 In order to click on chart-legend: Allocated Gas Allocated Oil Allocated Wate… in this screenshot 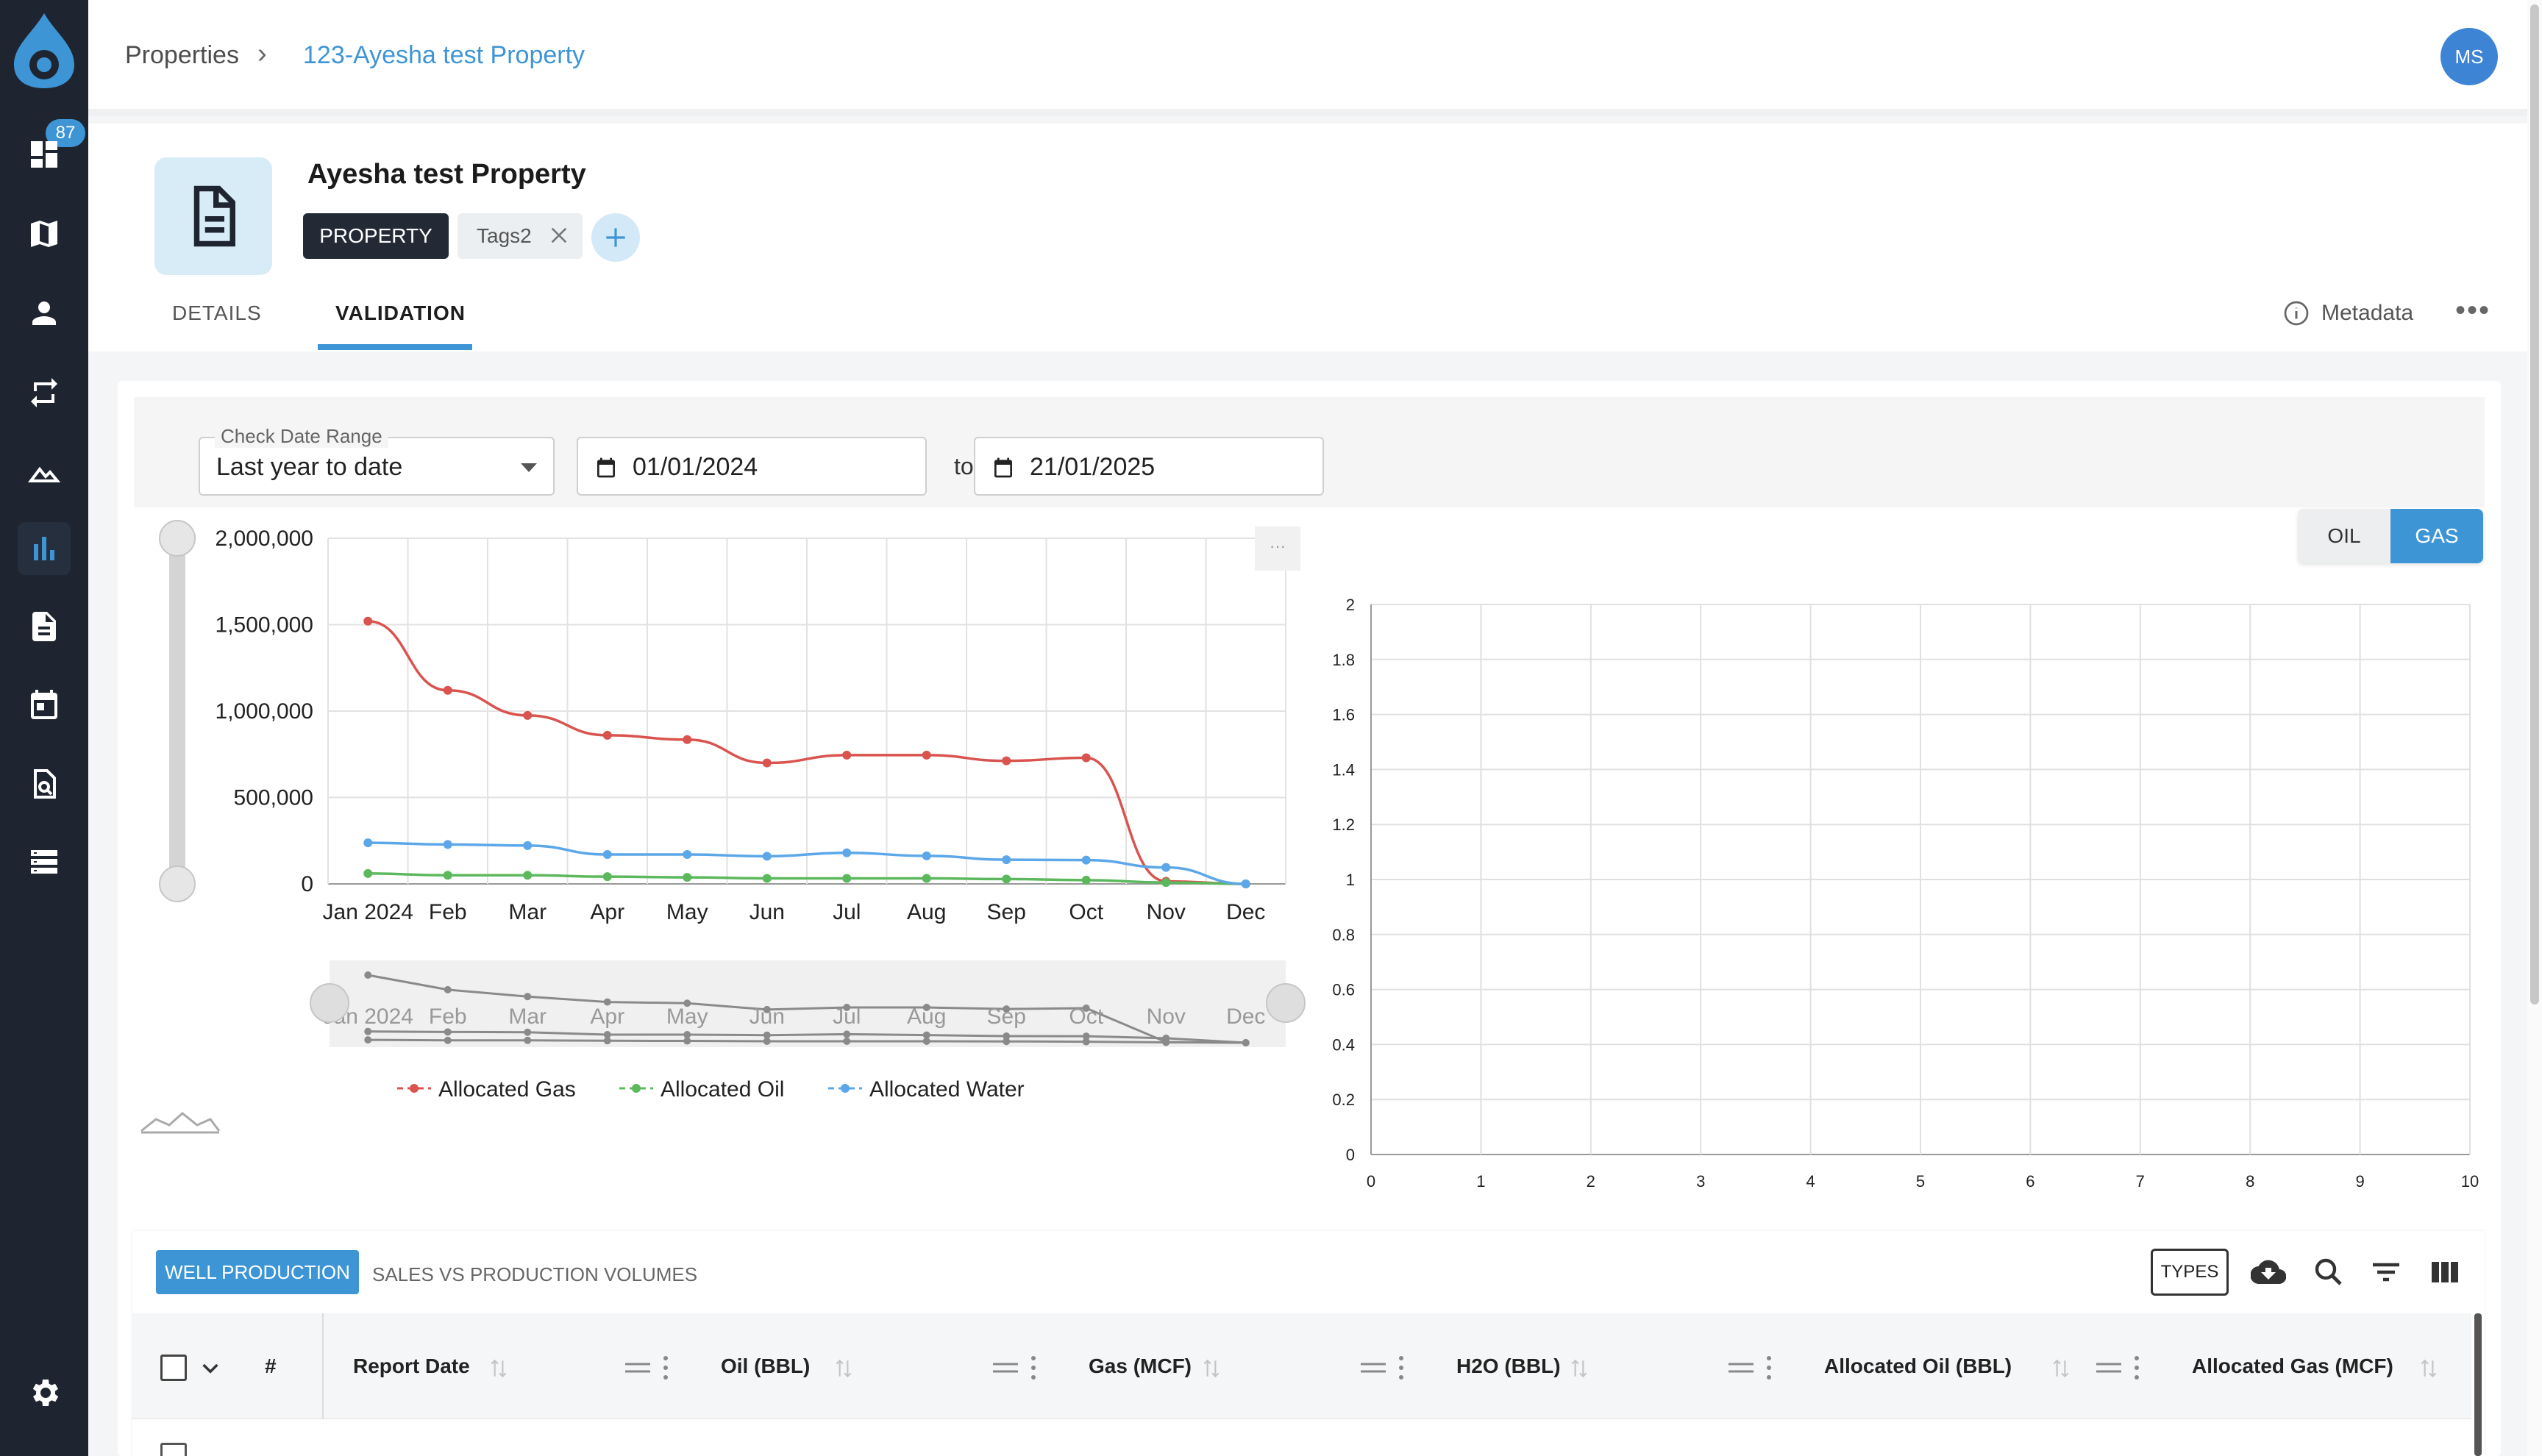, I will do `click(711, 1089)`.